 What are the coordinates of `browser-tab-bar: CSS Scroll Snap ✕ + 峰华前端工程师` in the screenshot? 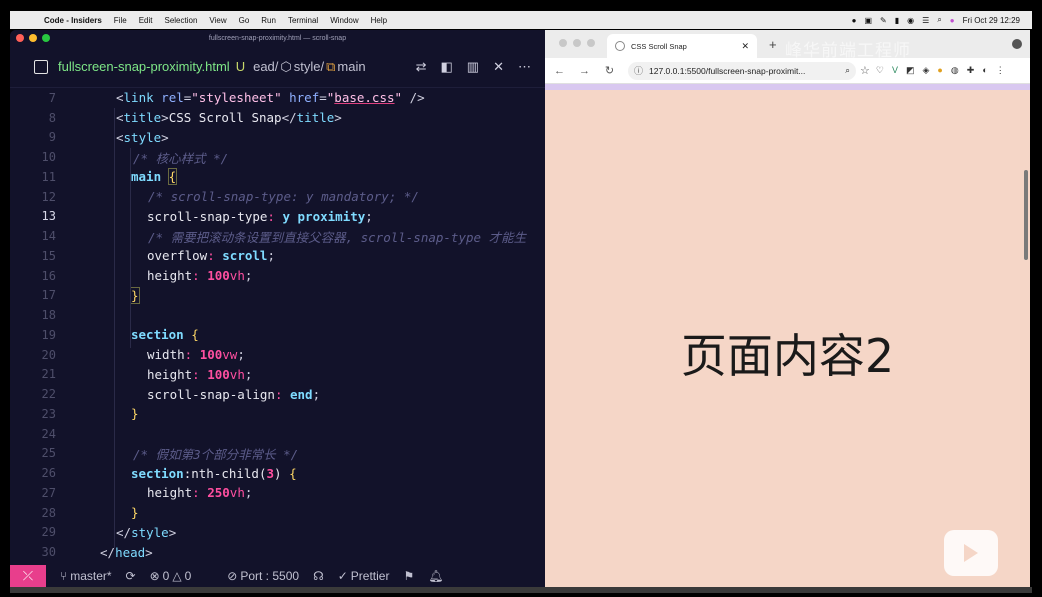 It's located at (787, 45).